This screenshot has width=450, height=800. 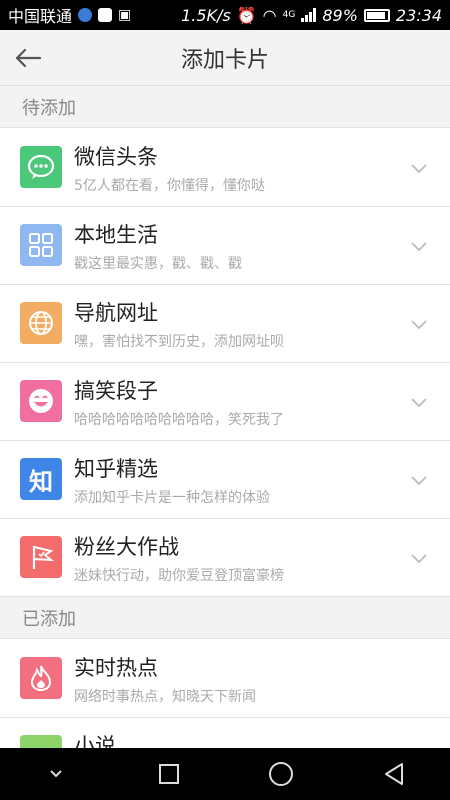 I want to click on card-name: 知乎精选, so click(x=116, y=469).